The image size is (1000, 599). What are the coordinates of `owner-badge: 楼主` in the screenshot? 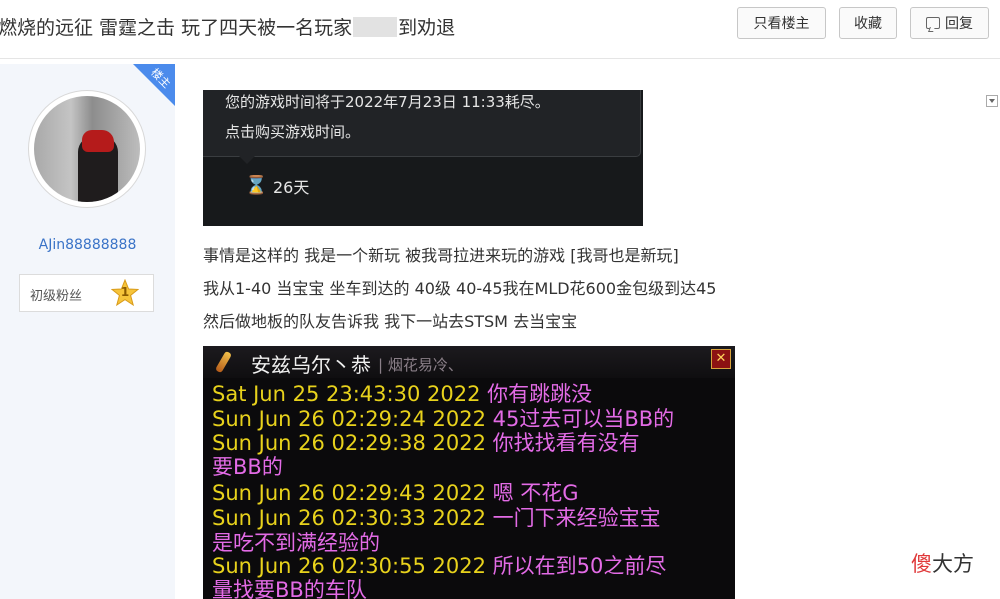 It's located at (154, 85).